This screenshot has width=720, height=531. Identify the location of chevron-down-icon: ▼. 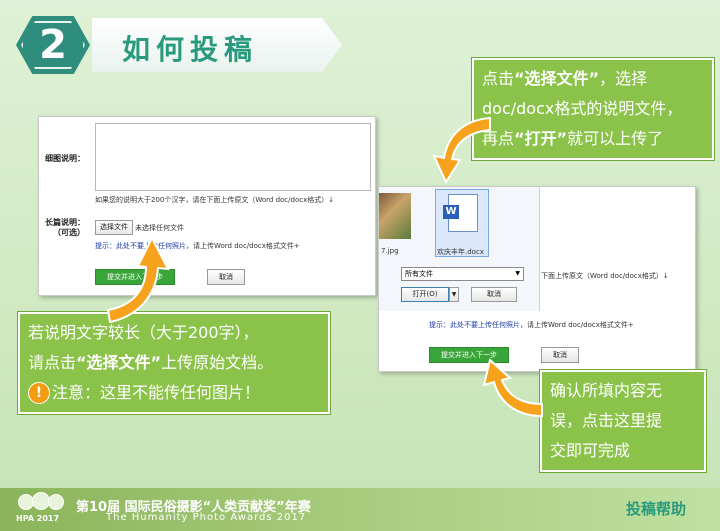
(517, 273).